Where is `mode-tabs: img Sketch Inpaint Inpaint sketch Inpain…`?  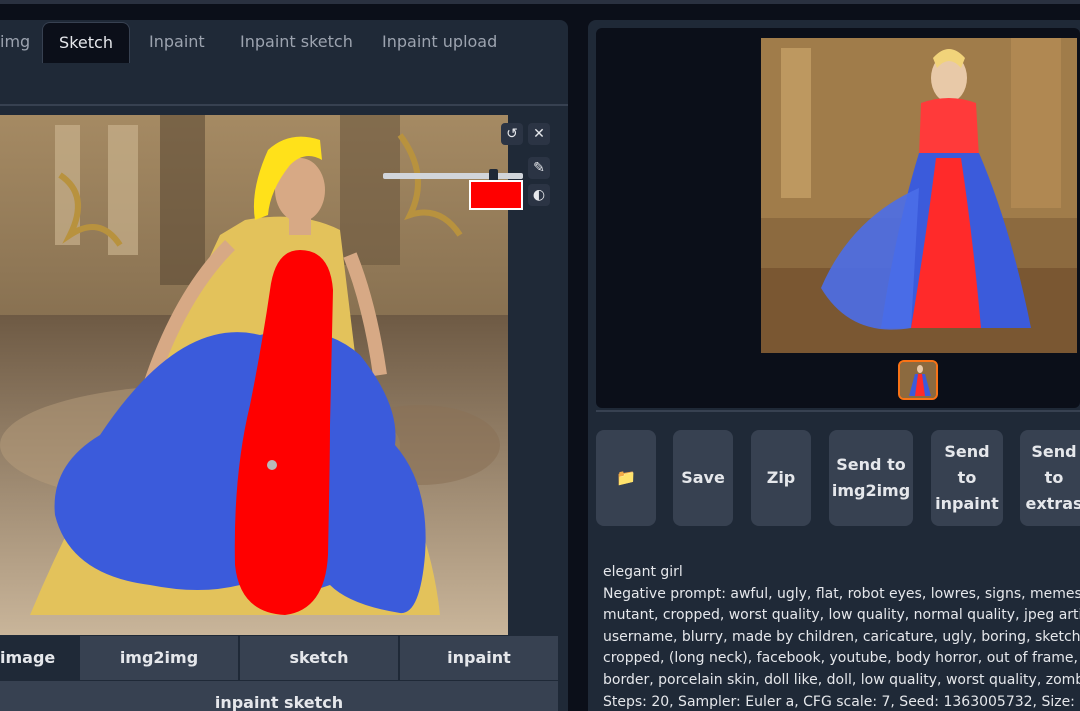 mode-tabs: img Sketch Inpaint Inpaint sketch Inpain… is located at coordinates (284, 42).